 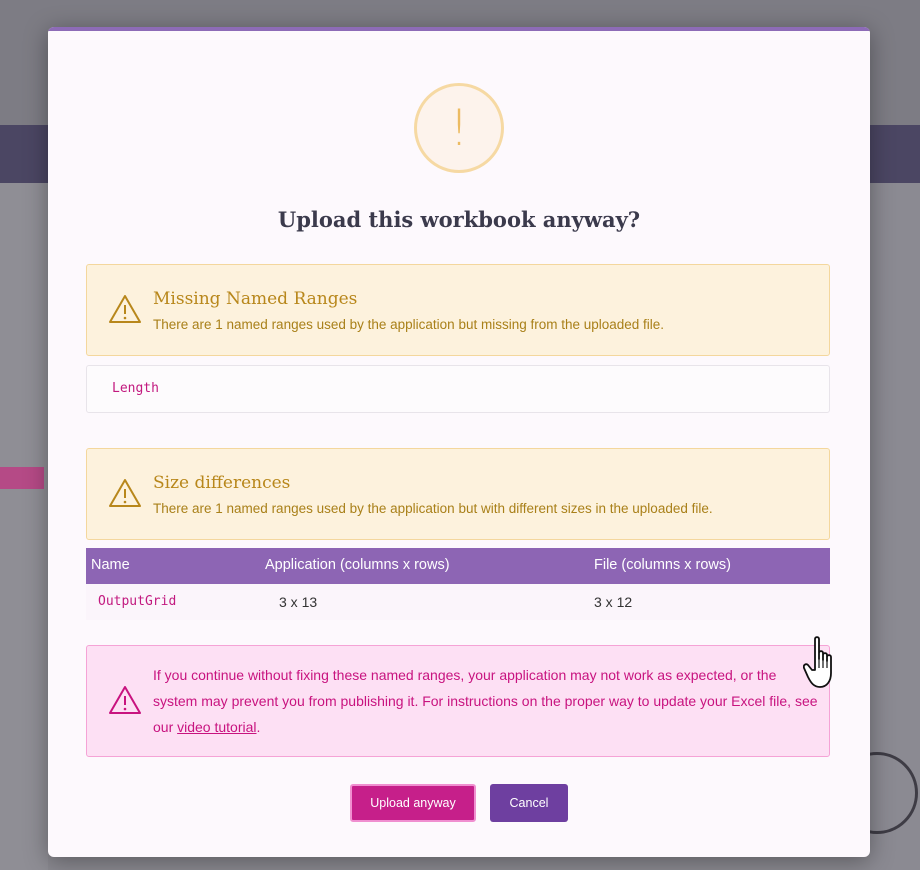 I want to click on missing-ranges-title: Missing Named Ranges, so click(x=255, y=299).